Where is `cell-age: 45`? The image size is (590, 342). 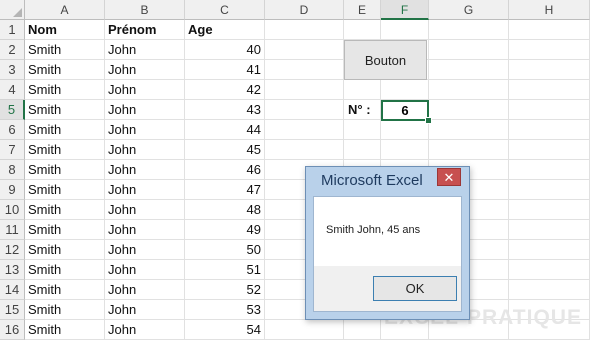 cell-age: 45 is located at coordinates (225, 150).